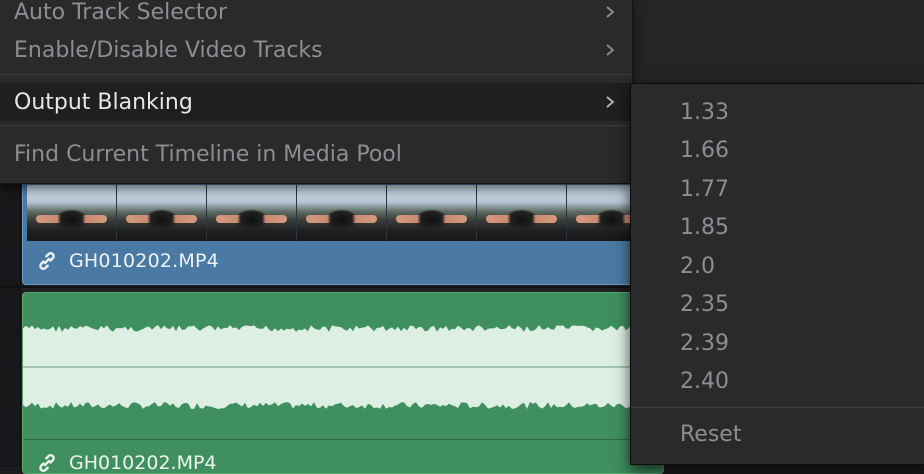  I want to click on audio-clip-label: GH010202.MP4, so click(126, 462).